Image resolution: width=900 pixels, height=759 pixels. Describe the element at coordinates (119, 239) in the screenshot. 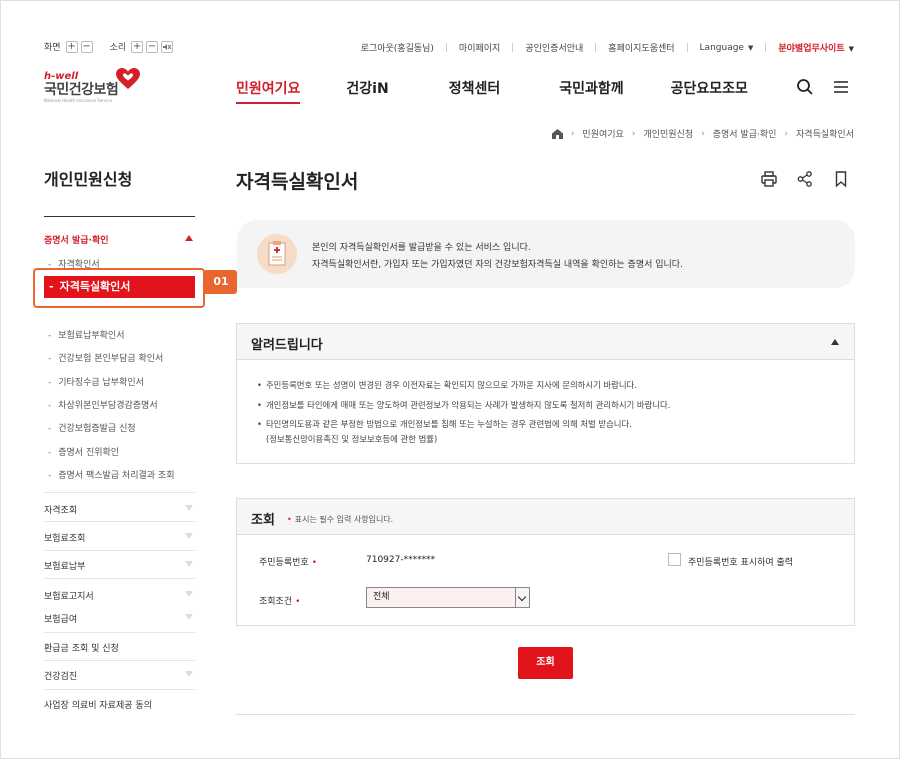

I see `sidebar-category-certificates: 증명서 발급·확인` at that location.